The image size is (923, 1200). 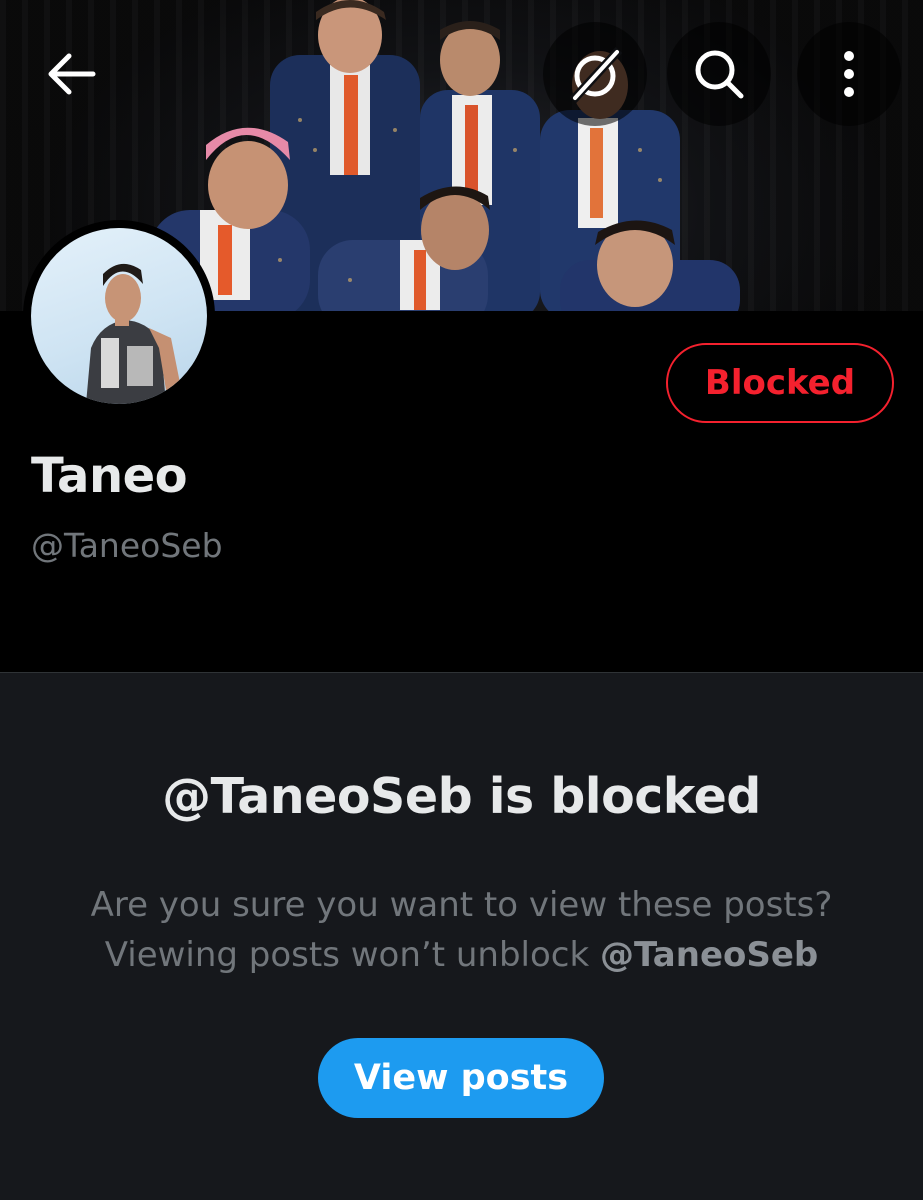 I want to click on back-button, so click(x=72, y=74).